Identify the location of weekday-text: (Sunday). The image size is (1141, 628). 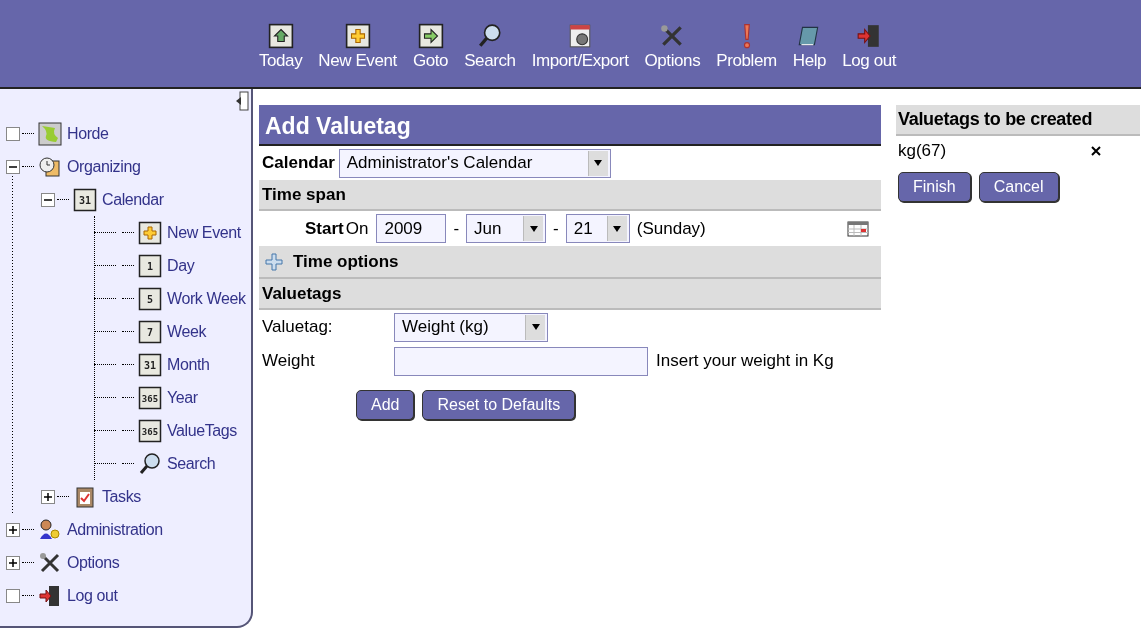
(671, 228).